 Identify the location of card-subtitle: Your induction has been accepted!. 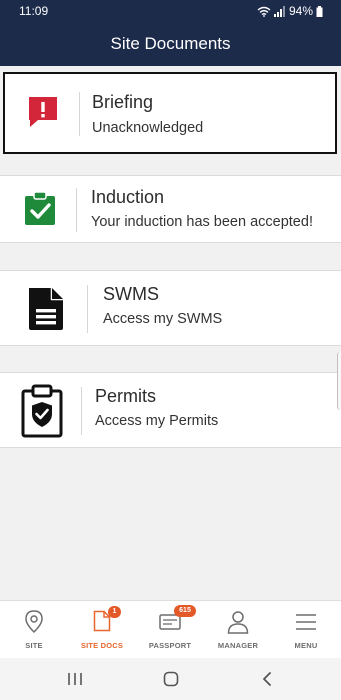
(202, 222).